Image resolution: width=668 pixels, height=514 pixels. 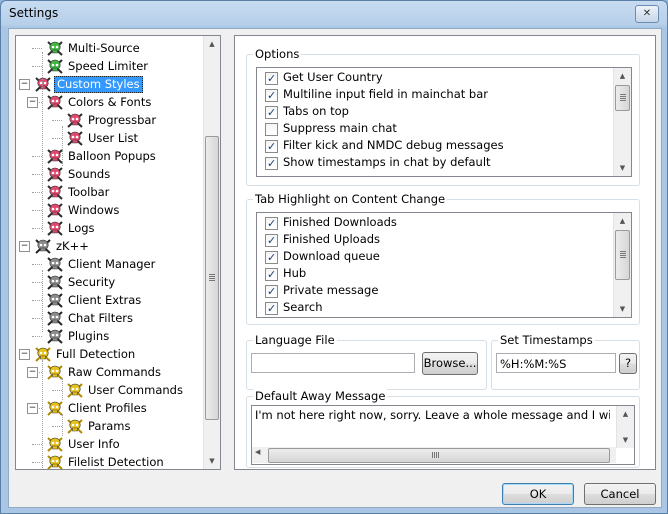 I want to click on tree-item: Client Extras, so click(x=109, y=300).